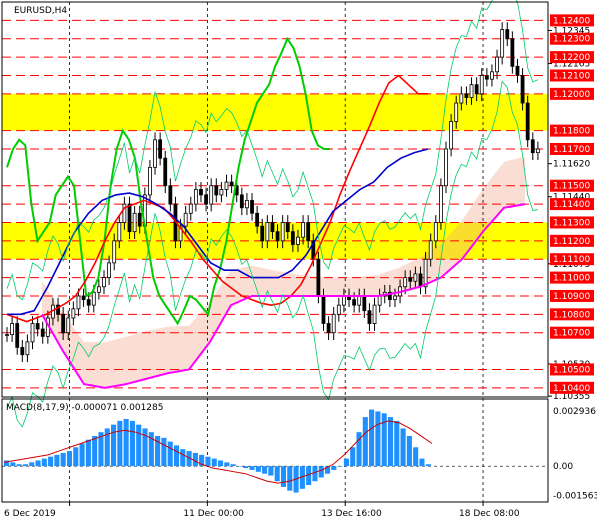 The height and width of the screenshot is (524, 597). Describe the element at coordinates (571, 242) in the screenshot. I see `price-level-label-10: 1.11200` at that location.